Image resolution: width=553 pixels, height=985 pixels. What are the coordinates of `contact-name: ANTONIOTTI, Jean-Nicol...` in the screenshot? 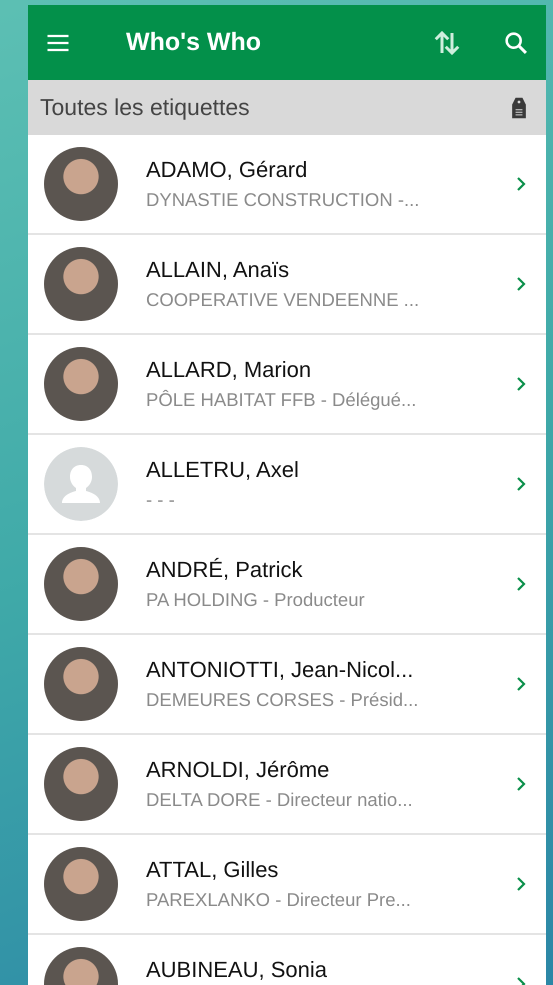 It's located at (280, 670).